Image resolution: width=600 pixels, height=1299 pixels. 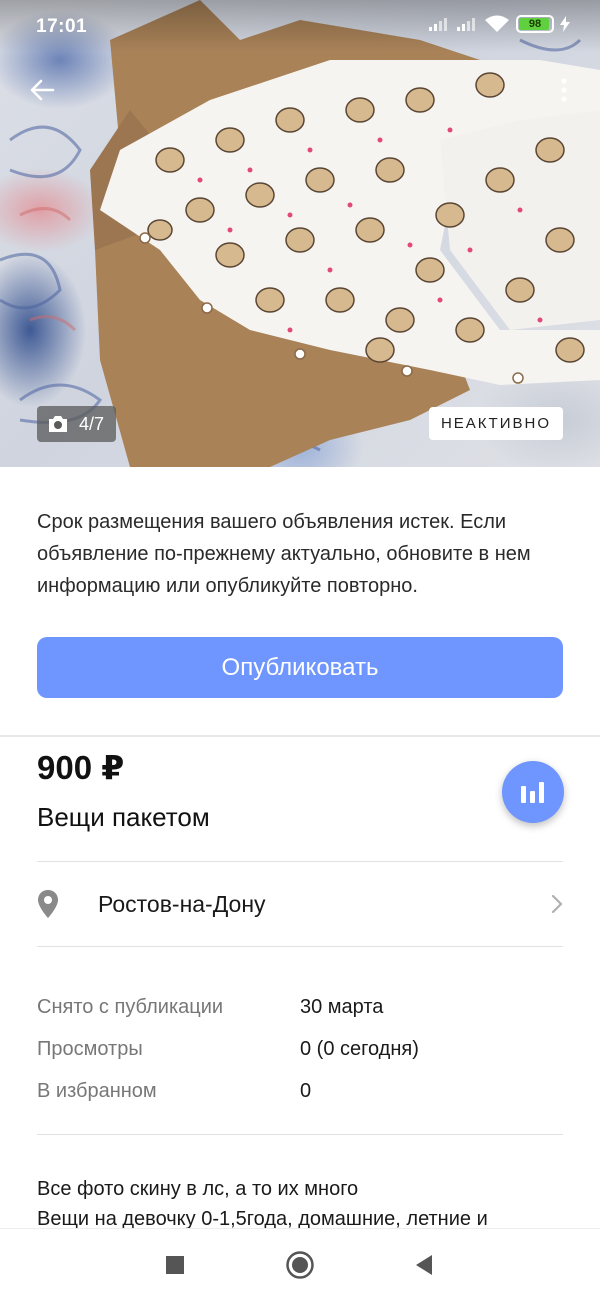 What do you see at coordinates (130, 1006) in the screenshot?
I see `info-label: Снято с публикации` at bounding box center [130, 1006].